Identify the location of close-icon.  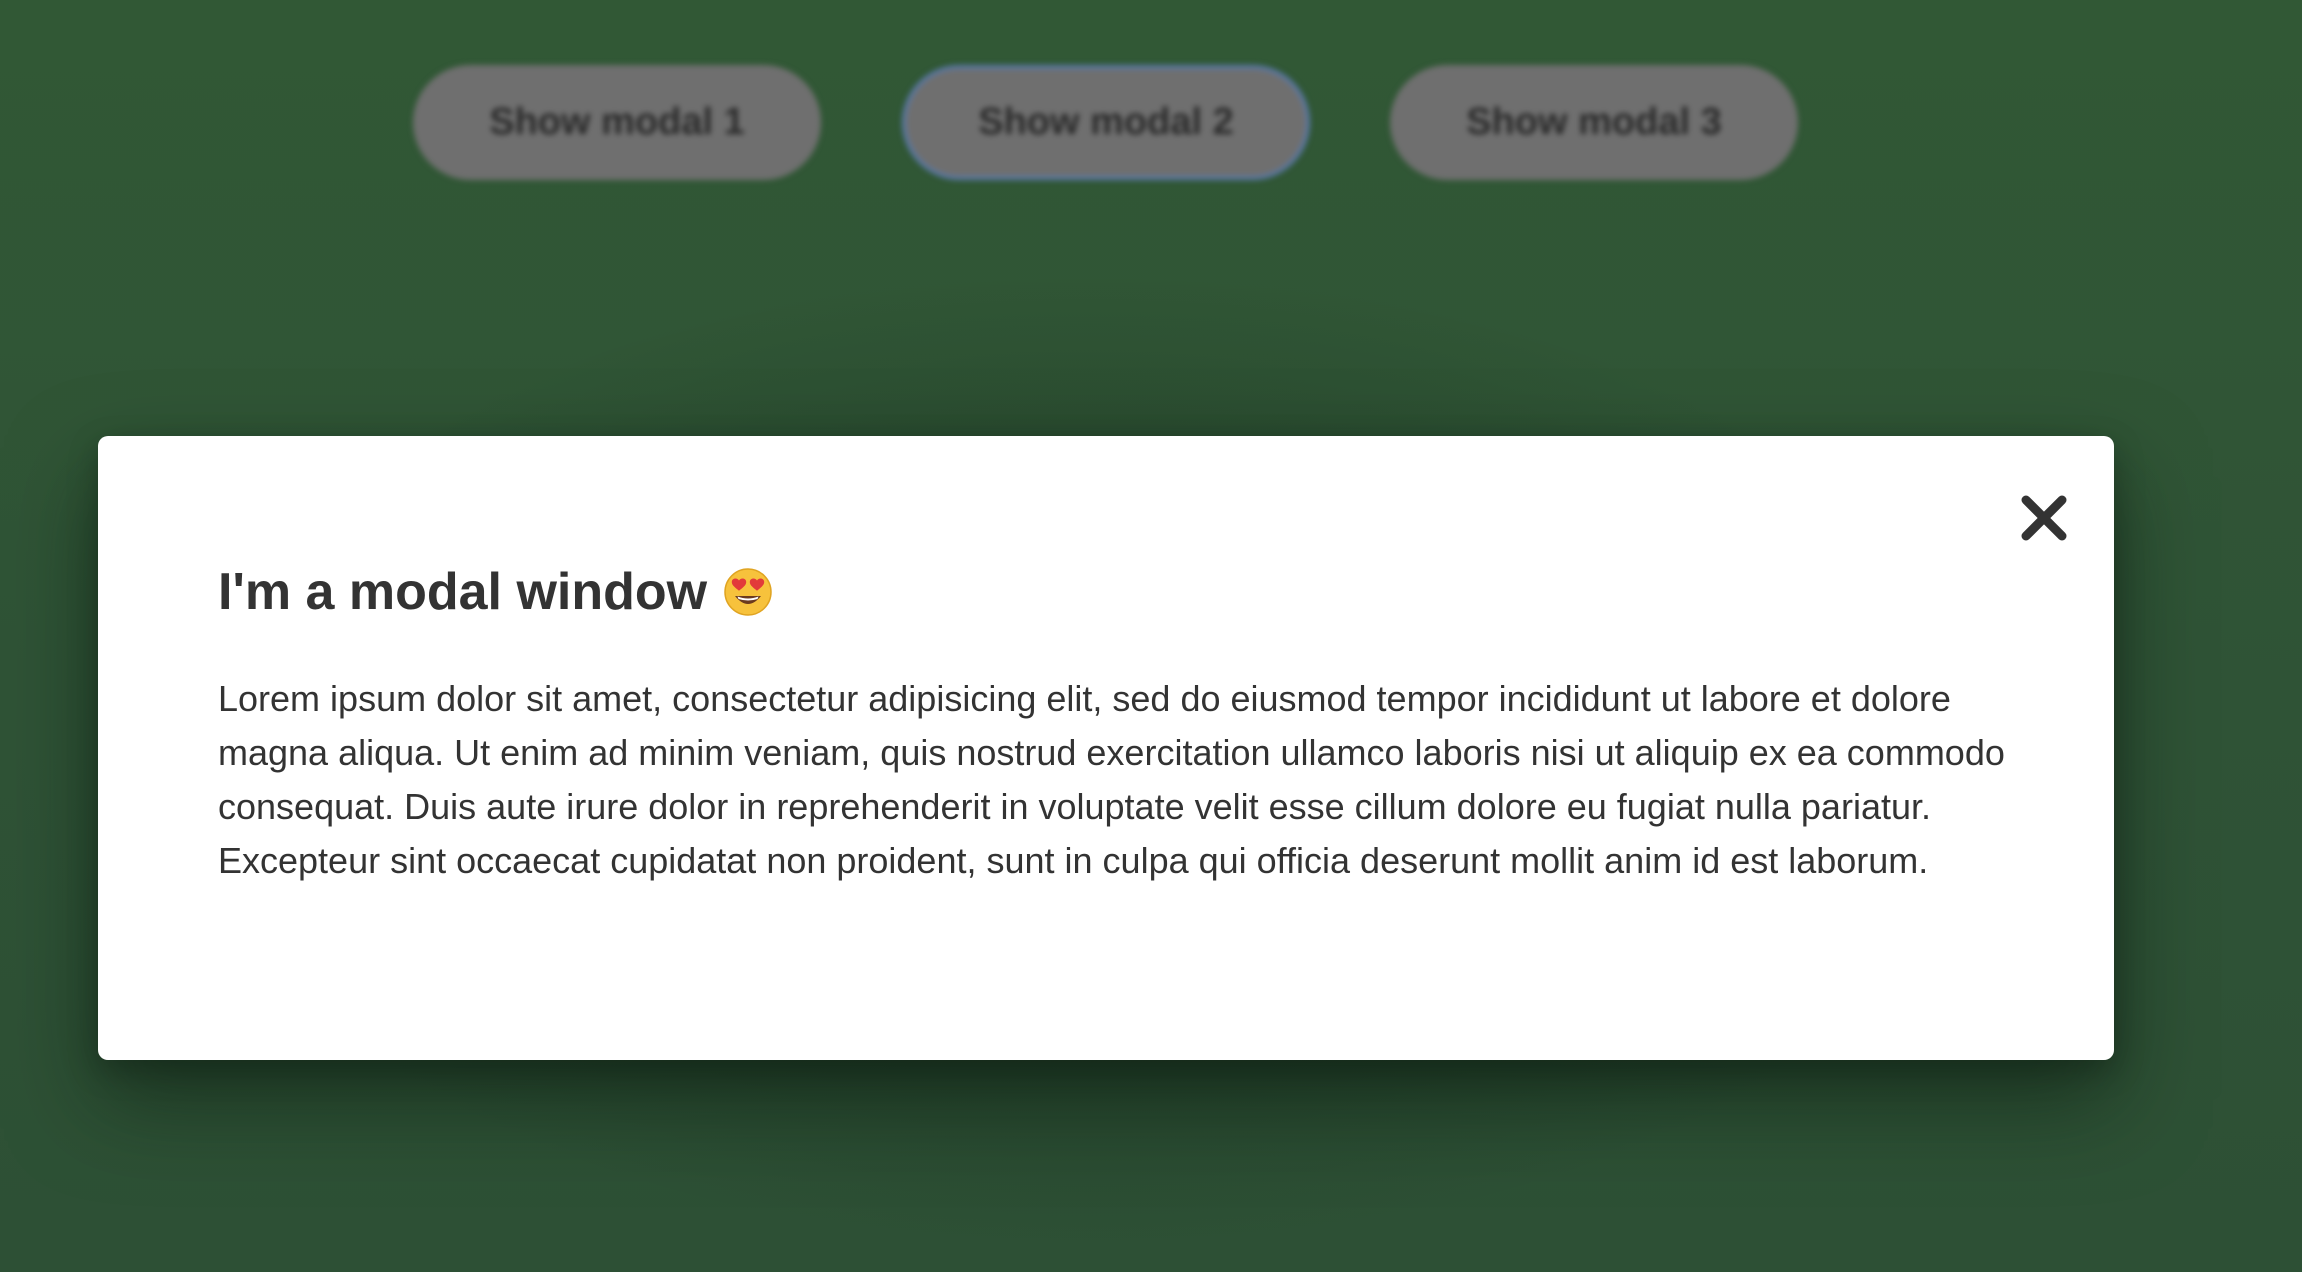
(2044, 518).